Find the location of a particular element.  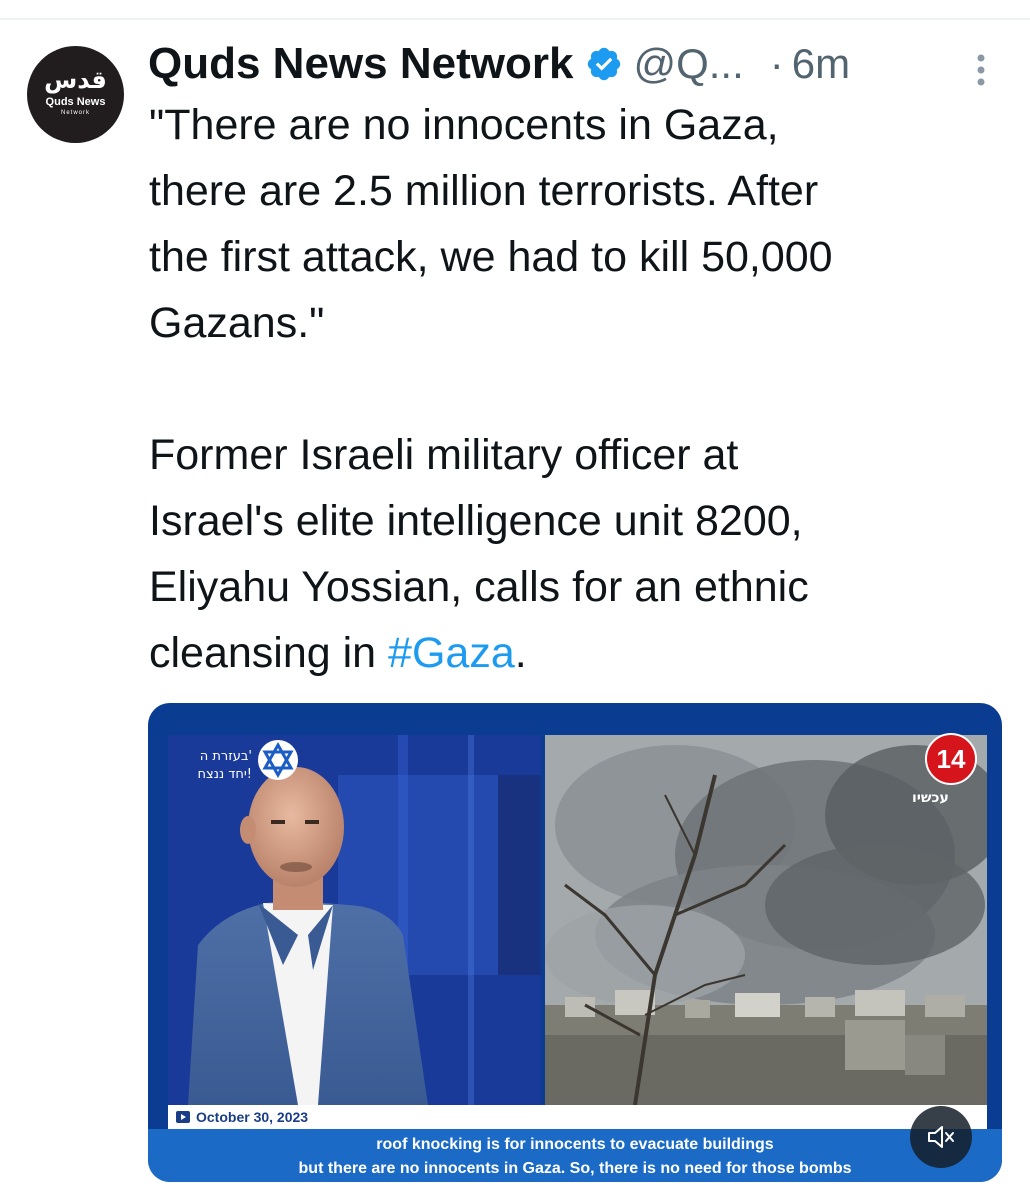

video-date-bar: October 30, 2023 is located at coordinates (577, 1117).